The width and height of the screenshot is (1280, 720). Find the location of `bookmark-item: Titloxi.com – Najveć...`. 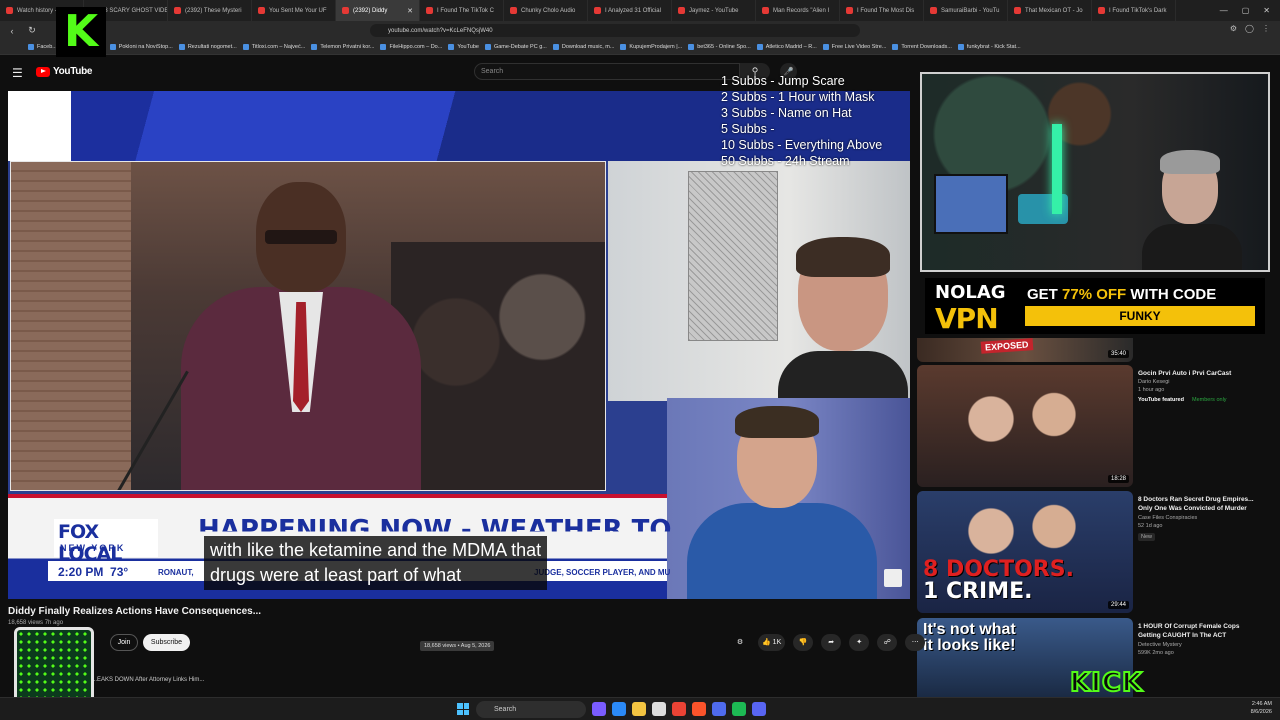

bookmark-item: Titloxi.com – Najveć... is located at coordinates (273, 47).